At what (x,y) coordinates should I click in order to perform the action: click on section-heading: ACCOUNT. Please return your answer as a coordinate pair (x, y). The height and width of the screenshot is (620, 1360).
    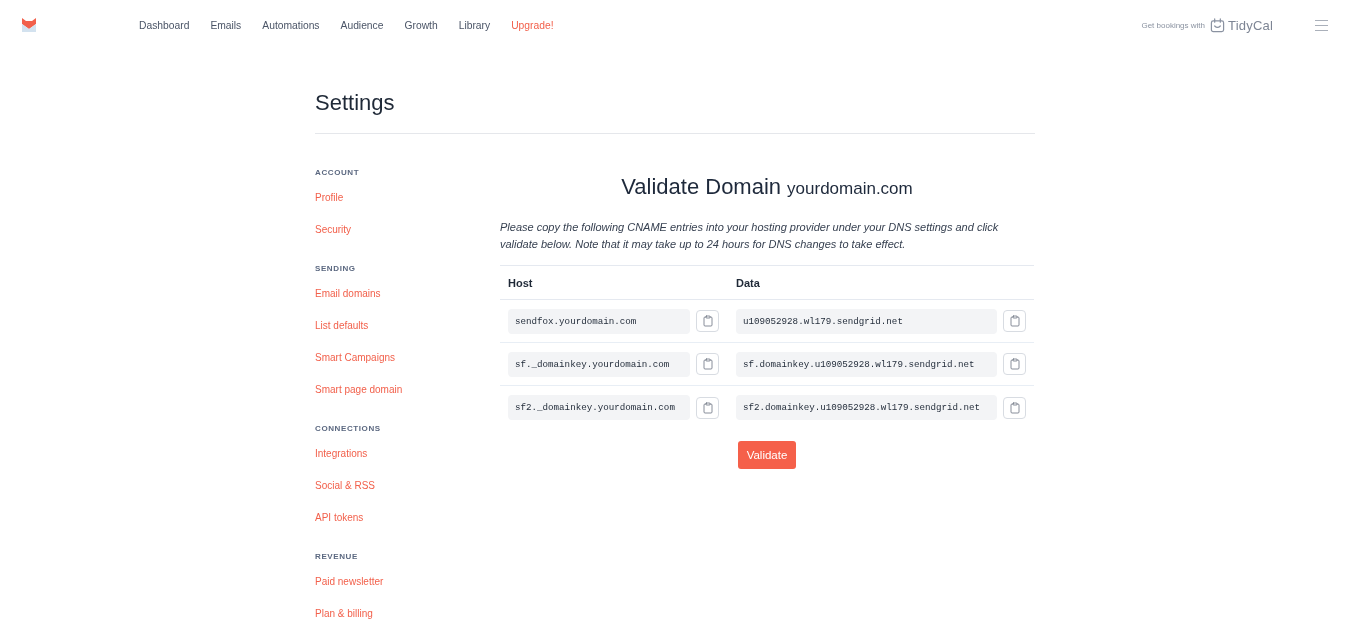
    Looking at the image, I should click on (337, 173).